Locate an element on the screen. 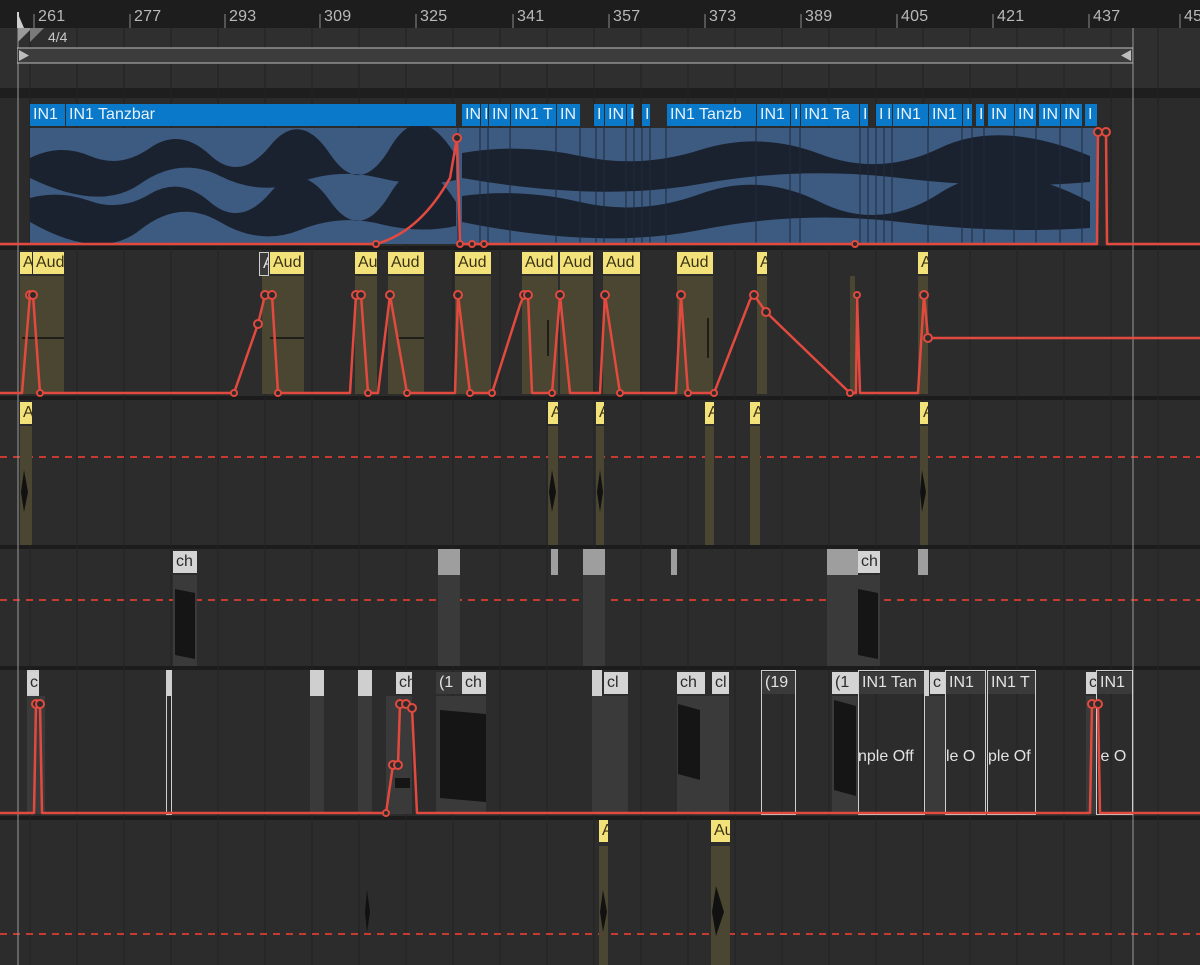 The image size is (1200, 965). audio-clip: (19 is located at coordinates (778, 683).